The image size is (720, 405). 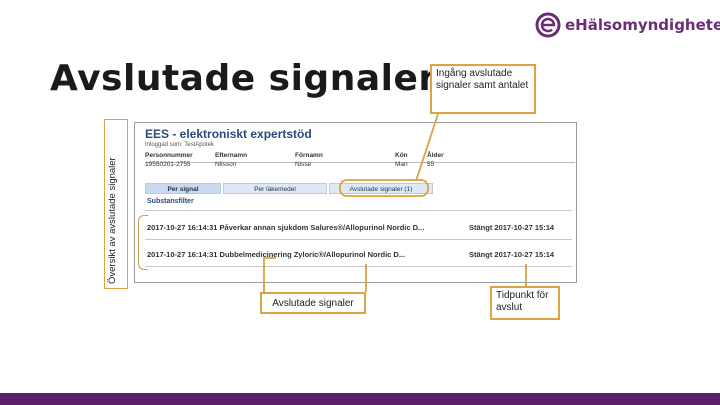 I want to click on logo: eHälsomyndigheten, so click(x=627, y=25).